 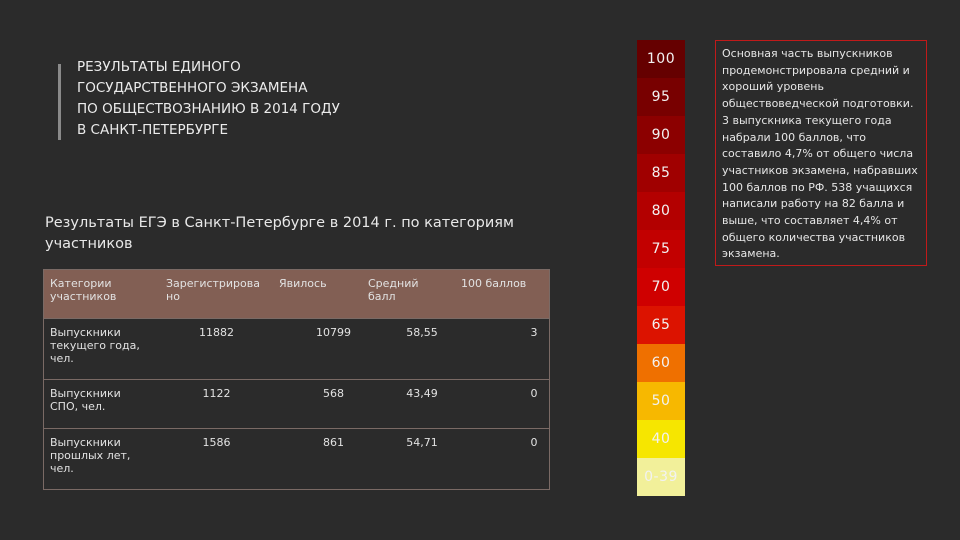 What do you see at coordinates (661, 363) in the screenshot?
I see `scale-item-60: 60` at bounding box center [661, 363].